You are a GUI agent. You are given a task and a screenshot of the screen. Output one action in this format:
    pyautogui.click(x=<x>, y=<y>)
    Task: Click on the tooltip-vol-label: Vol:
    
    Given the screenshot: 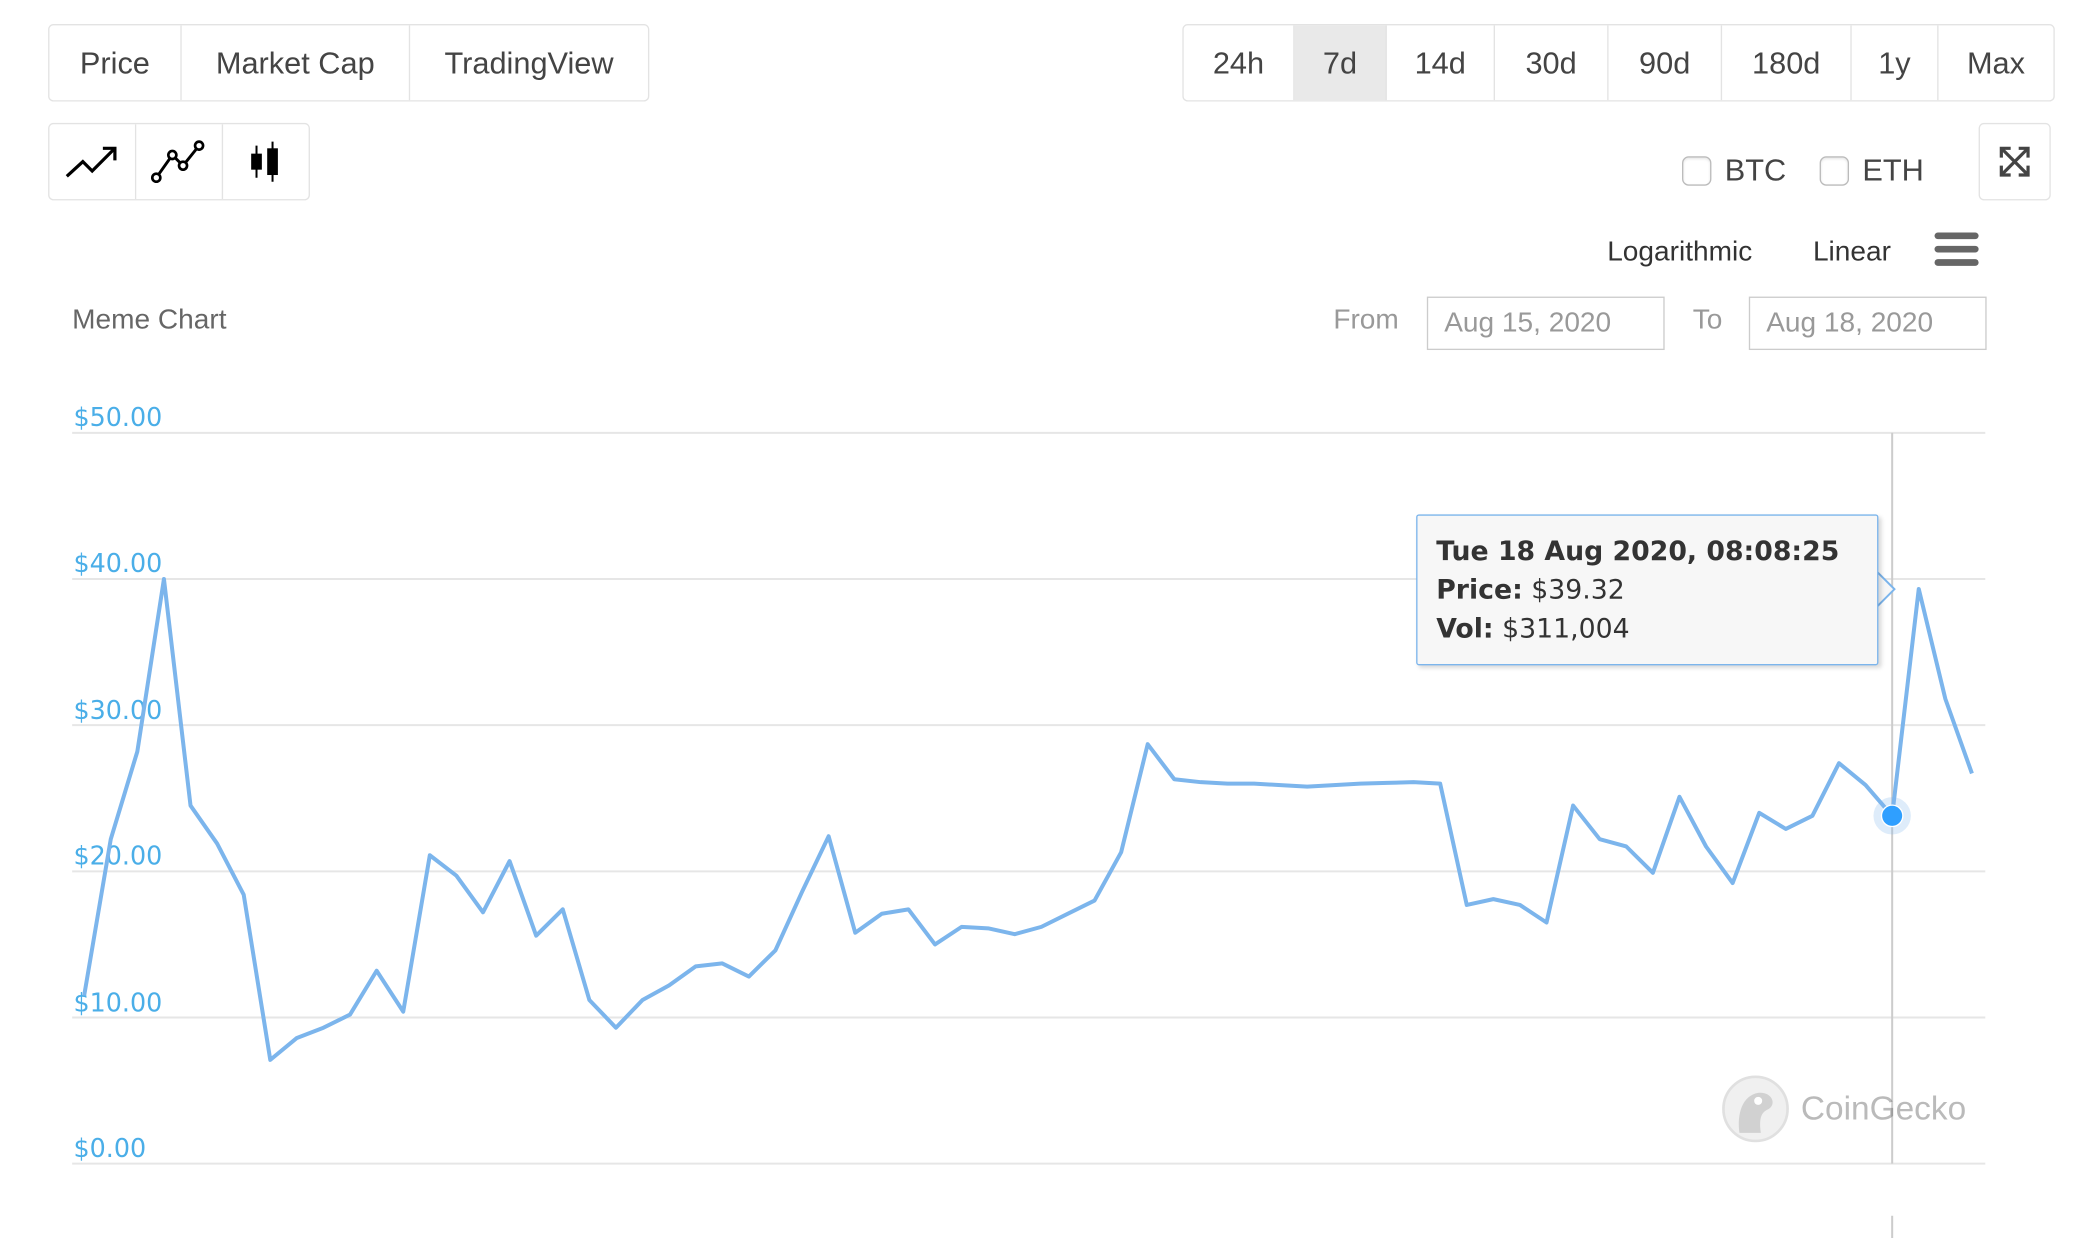 What is the action you would take?
    pyautogui.click(x=1465, y=627)
    